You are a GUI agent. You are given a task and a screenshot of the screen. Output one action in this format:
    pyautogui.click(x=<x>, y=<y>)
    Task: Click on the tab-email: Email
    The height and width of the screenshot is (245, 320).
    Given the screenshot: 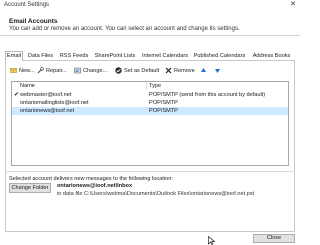 What is the action you would take?
    pyautogui.click(x=14, y=56)
    